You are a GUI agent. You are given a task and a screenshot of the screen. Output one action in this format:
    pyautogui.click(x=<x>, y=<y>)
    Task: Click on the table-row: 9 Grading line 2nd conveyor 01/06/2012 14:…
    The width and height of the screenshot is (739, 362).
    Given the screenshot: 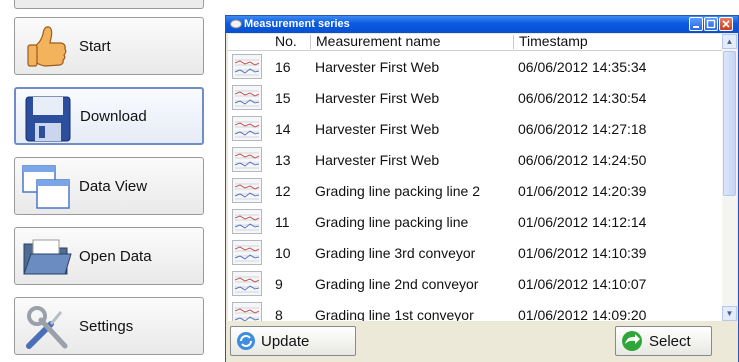 What is the action you would take?
    pyautogui.click(x=475, y=283)
    